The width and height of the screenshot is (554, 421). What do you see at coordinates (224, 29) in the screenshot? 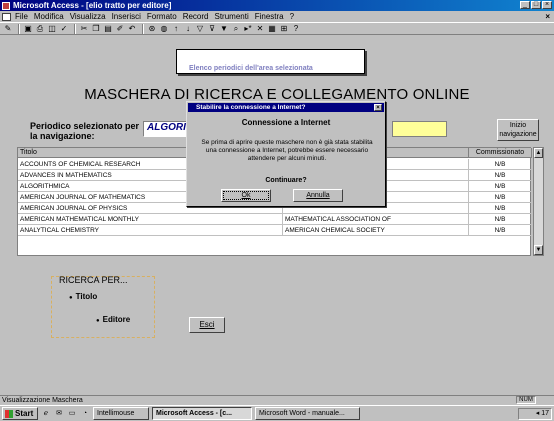
I see `apply-filter-icon: ▼` at bounding box center [224, 29].